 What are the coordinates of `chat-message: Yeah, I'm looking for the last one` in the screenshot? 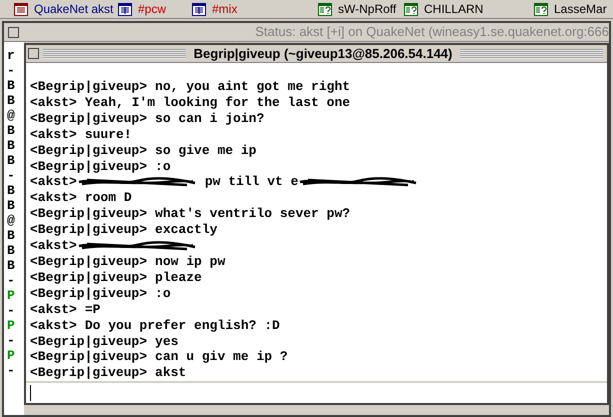 It's located at (217, 102).